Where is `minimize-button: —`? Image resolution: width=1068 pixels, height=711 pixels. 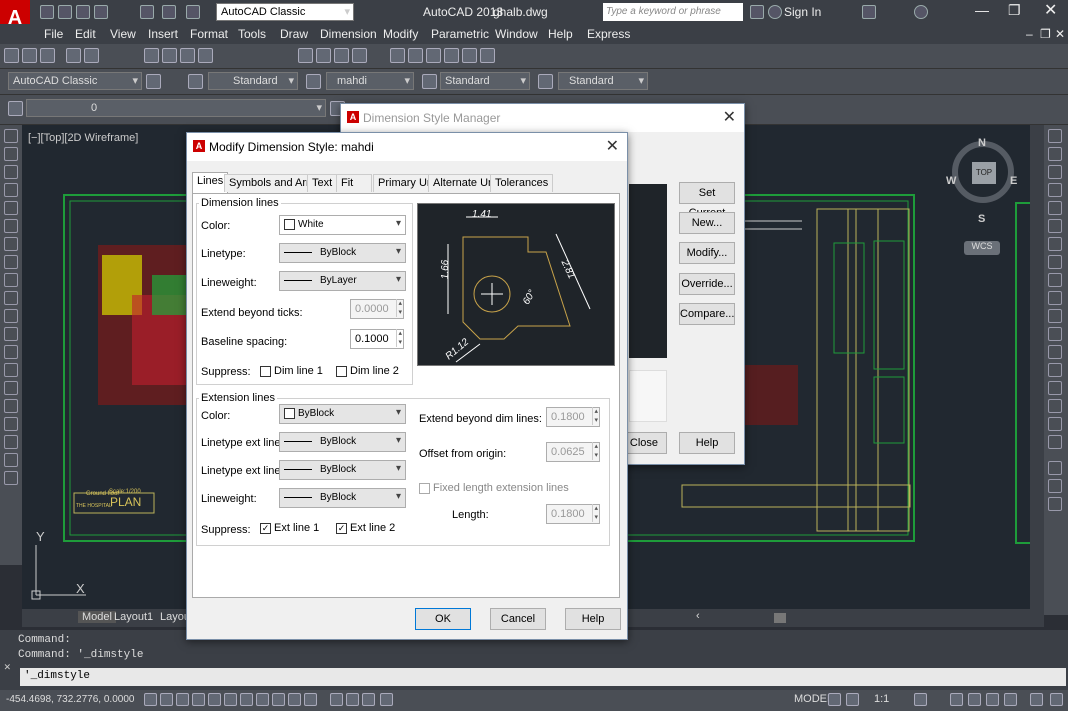
minimize-button: — is located at coordinates (982, 10).